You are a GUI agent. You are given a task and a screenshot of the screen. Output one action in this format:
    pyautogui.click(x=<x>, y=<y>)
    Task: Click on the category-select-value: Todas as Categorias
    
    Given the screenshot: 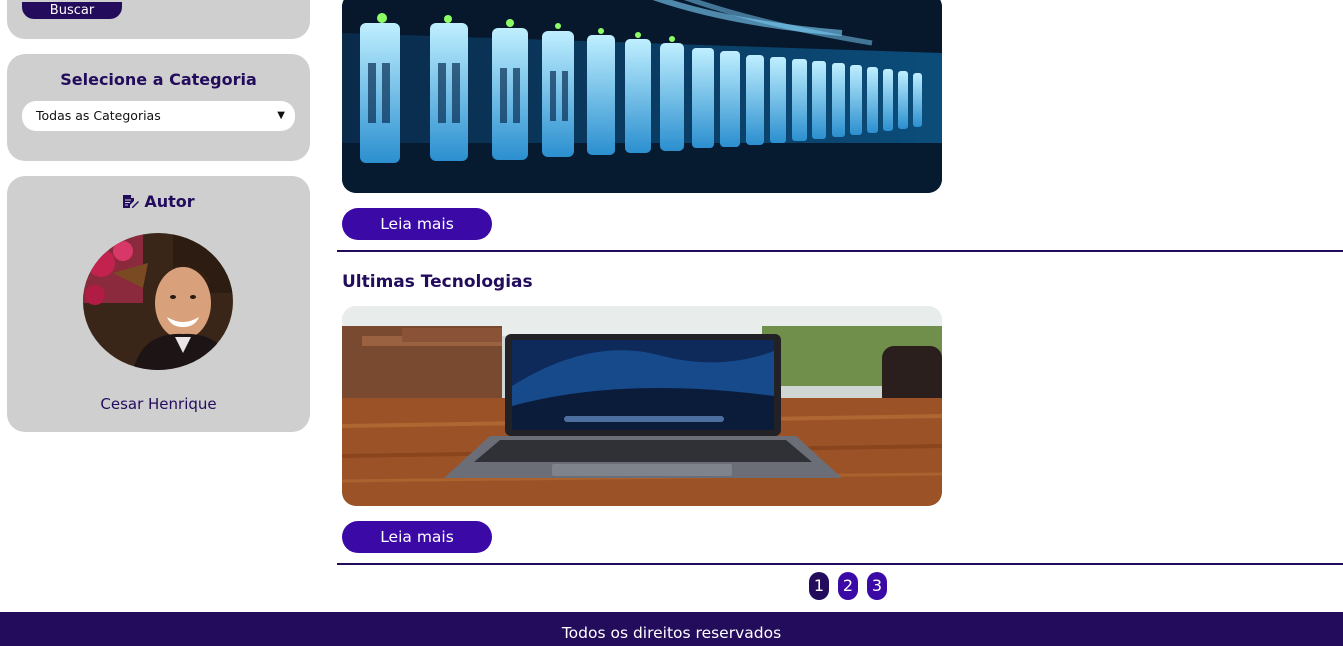 What is the action you would take?
    pyautogui.click(x=98, y=115)
    